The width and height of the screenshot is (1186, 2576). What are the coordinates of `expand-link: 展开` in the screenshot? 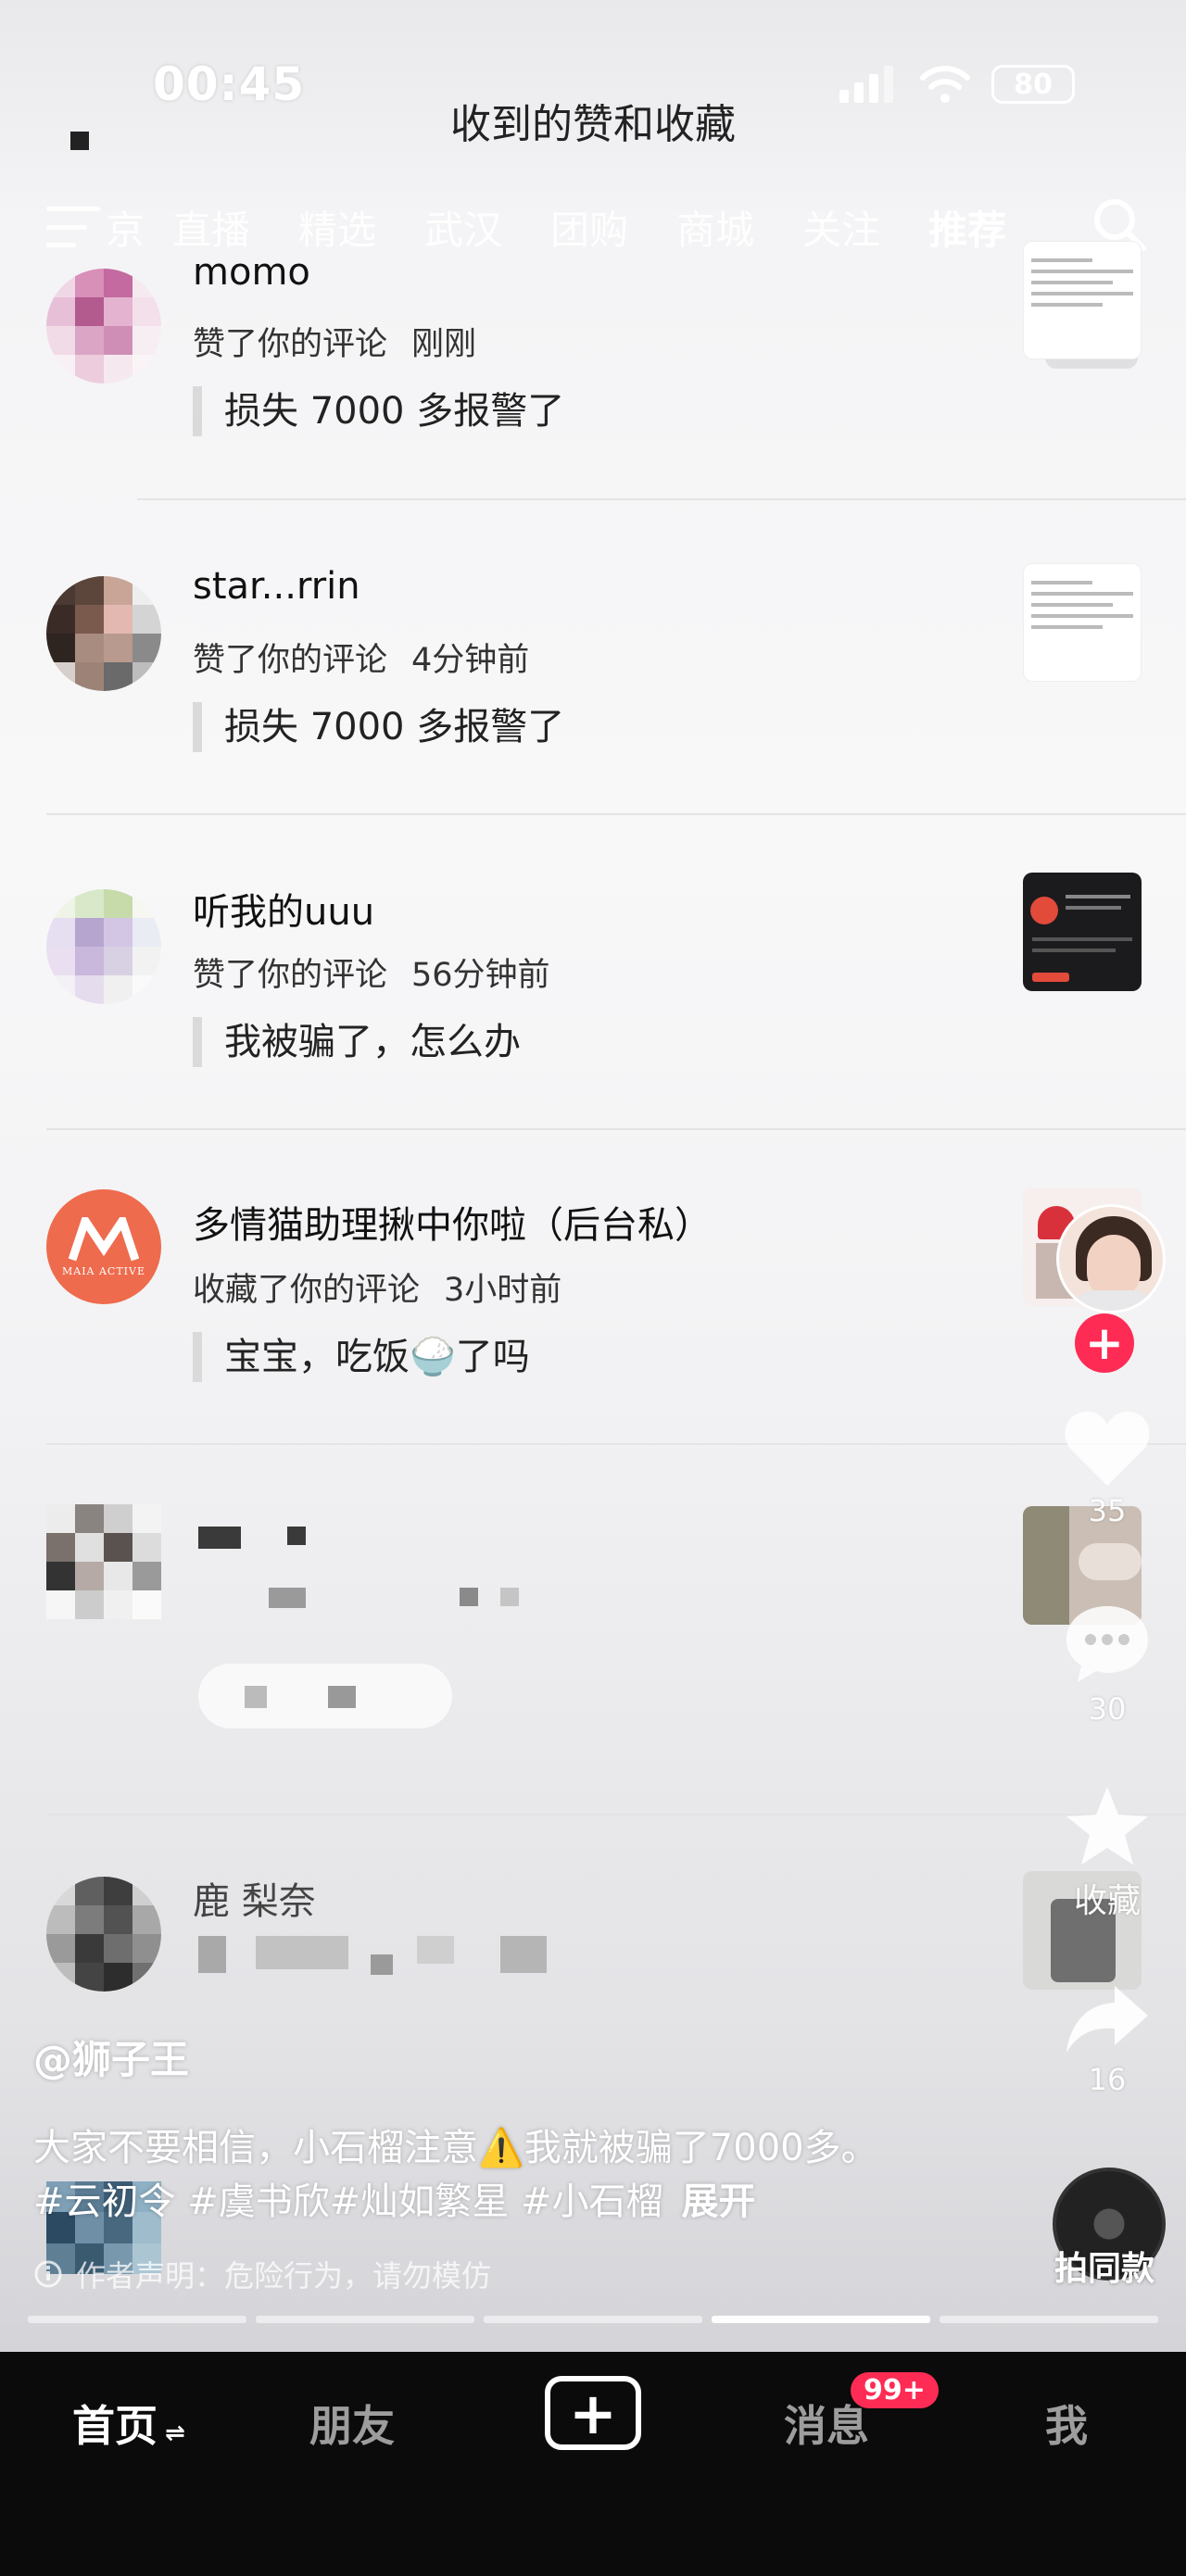 It's located at (719, 2201).